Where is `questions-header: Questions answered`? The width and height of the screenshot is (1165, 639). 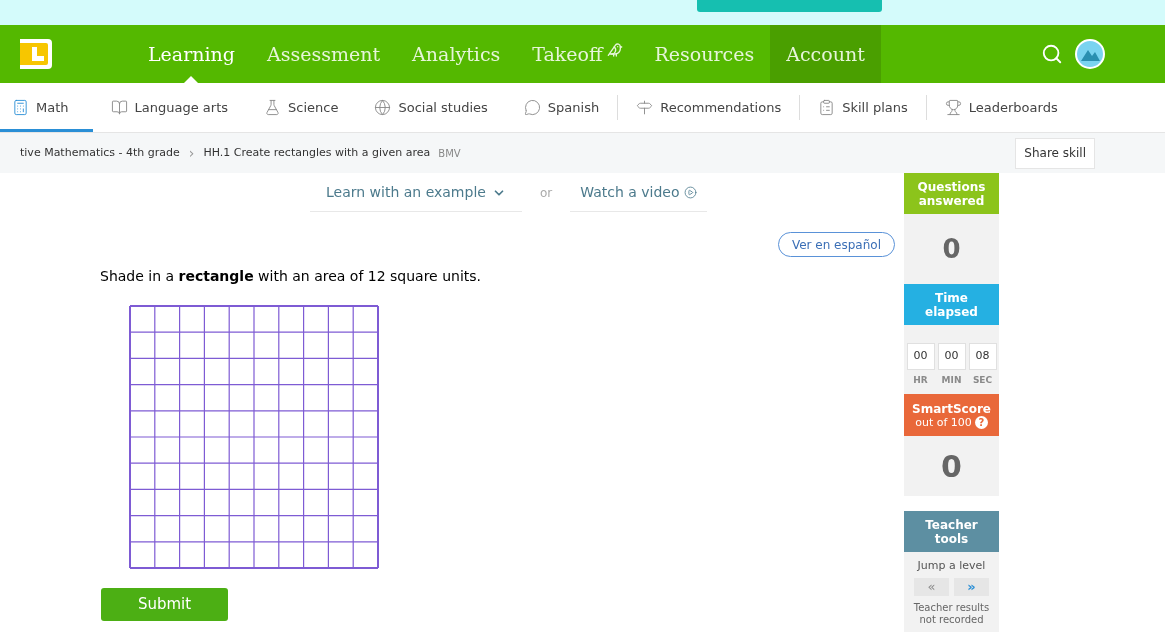
questions-header: Questions answered is located at coordinates (951, 193).